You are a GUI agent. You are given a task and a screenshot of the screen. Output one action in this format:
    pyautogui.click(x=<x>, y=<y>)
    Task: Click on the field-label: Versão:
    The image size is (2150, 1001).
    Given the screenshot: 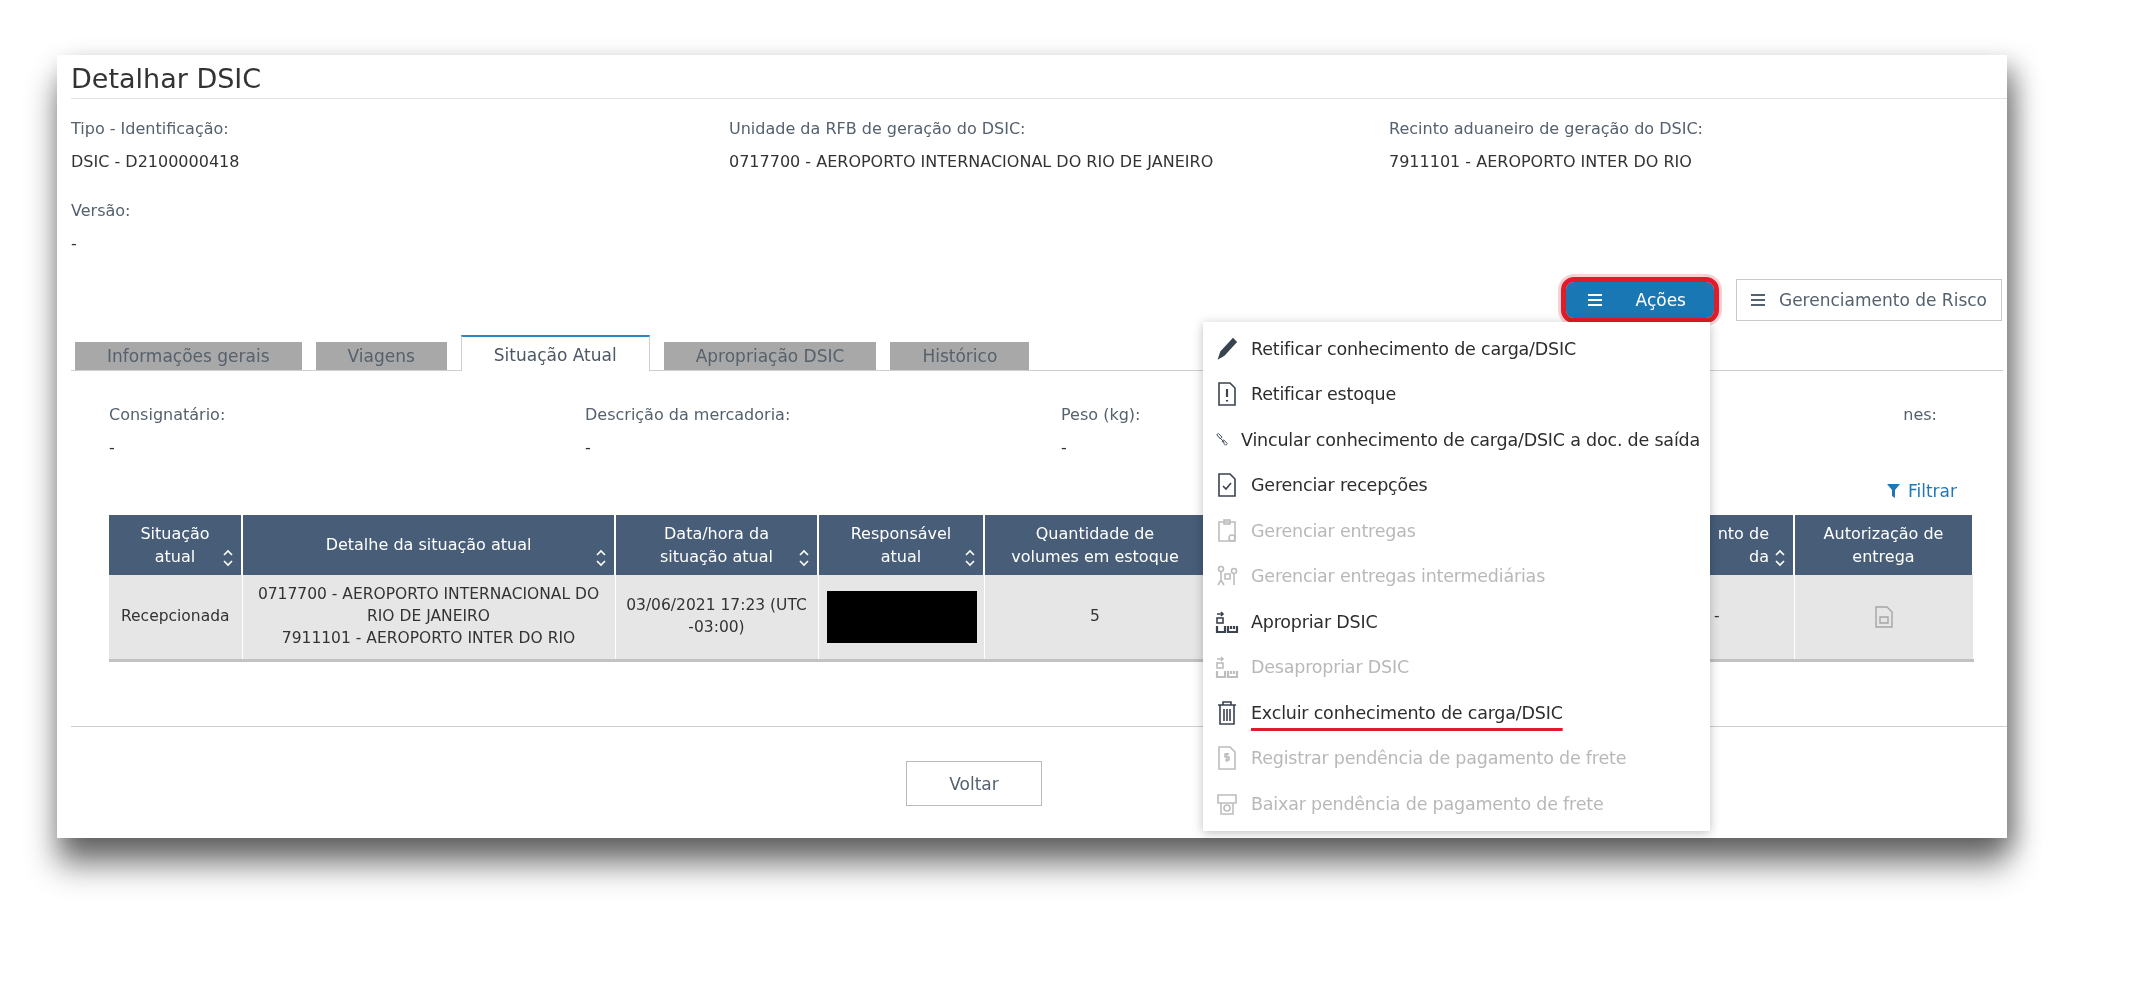 What is the action you would take?
    pyautogui.click(x=101, y=210)
    